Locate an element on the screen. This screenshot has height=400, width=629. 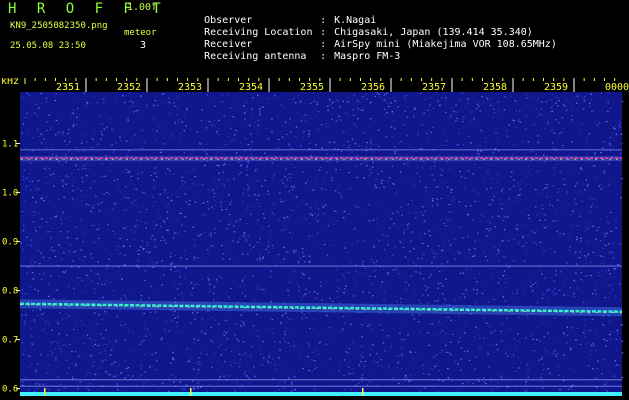
x-tick-label: 2356 is located at coordinates (373, 87).